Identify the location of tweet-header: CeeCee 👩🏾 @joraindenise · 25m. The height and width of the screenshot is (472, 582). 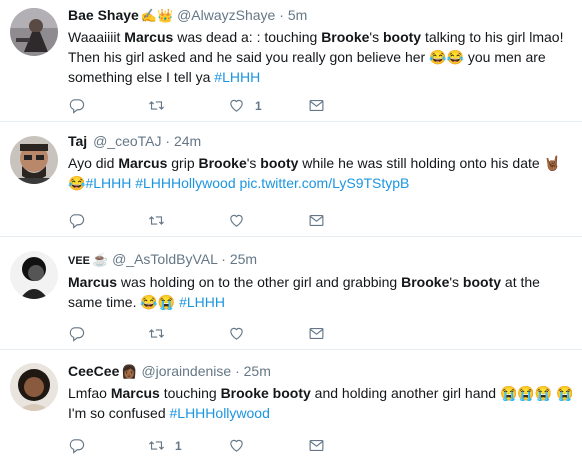
(322, 371).